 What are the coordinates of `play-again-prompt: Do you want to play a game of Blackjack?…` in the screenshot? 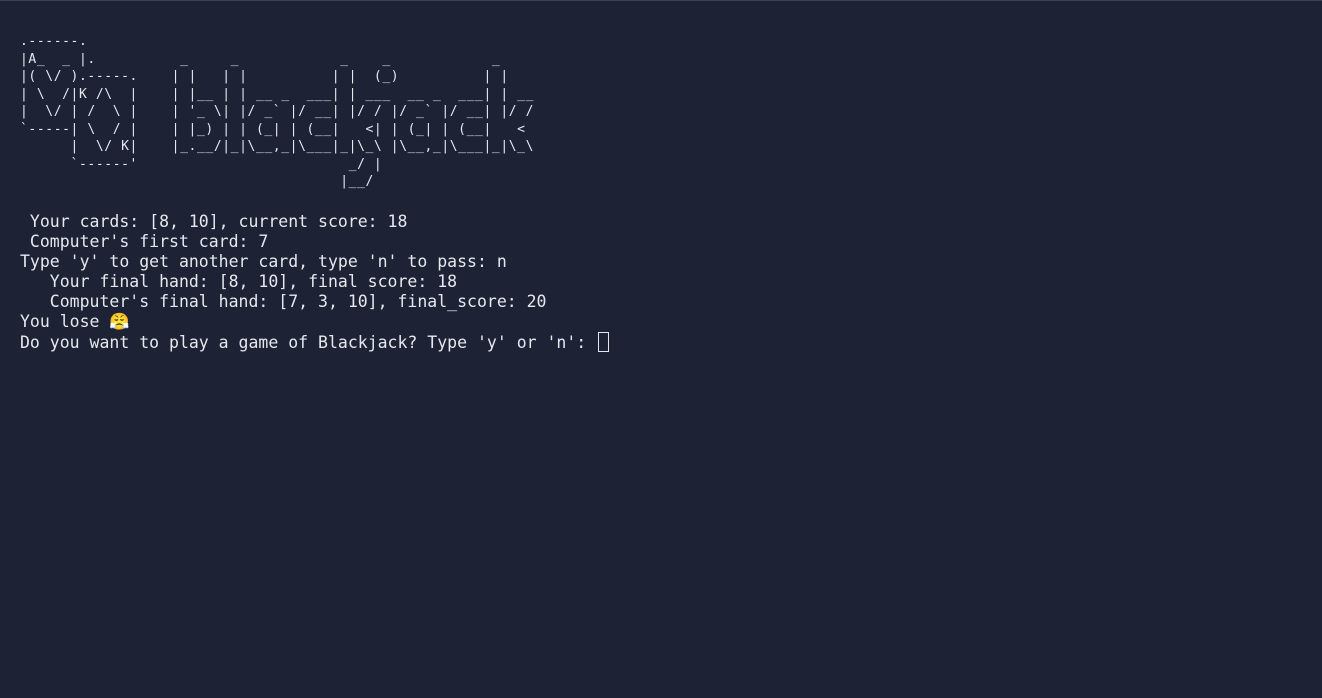 It's located at (308, 342).